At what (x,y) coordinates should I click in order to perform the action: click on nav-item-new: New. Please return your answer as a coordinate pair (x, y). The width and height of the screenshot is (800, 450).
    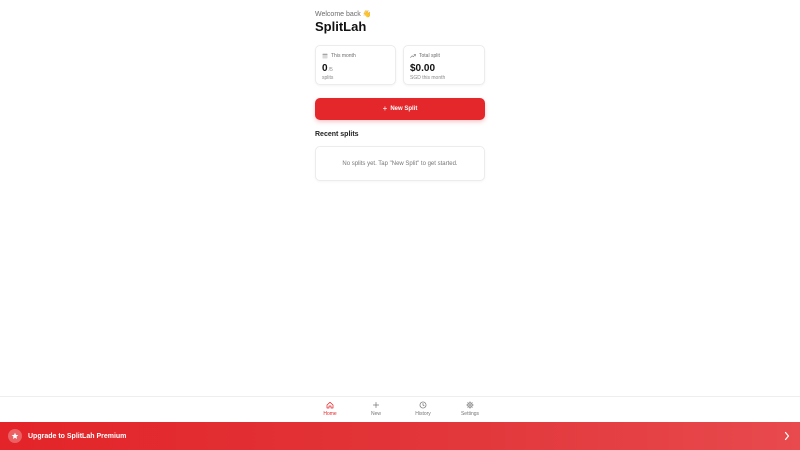
    Looking at the image, I should click on (376, 409).